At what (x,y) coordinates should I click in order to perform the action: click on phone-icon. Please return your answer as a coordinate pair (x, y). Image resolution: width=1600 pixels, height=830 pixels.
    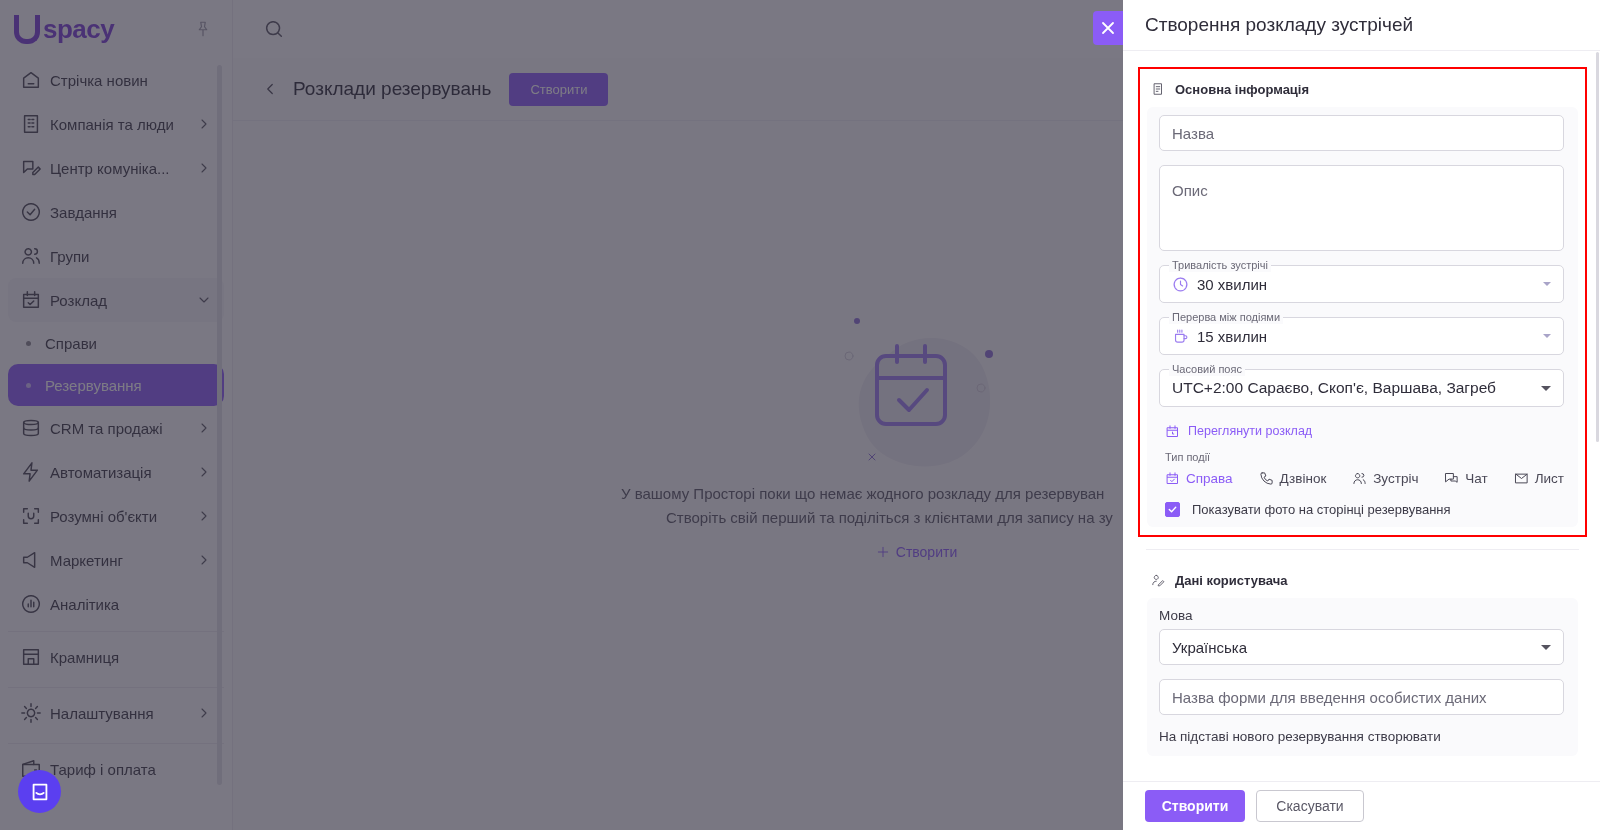
    Looking at the image, I should click on (1266, 478).